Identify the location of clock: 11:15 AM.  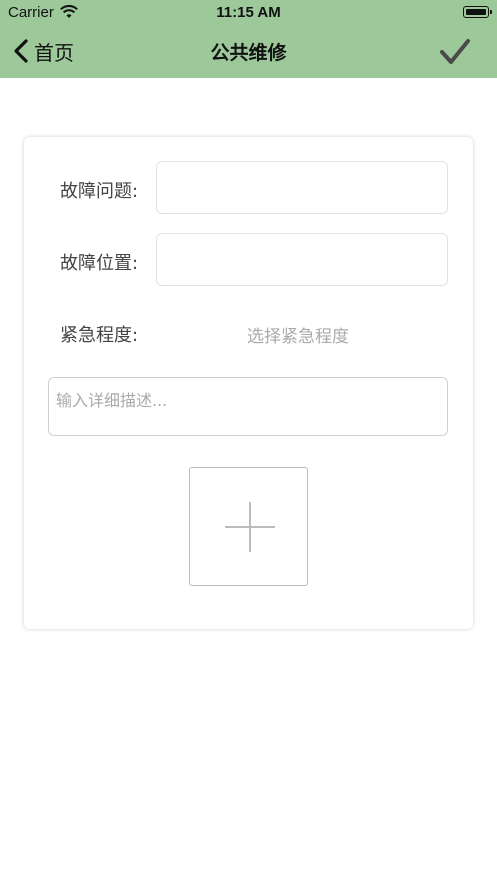
(248, 12).